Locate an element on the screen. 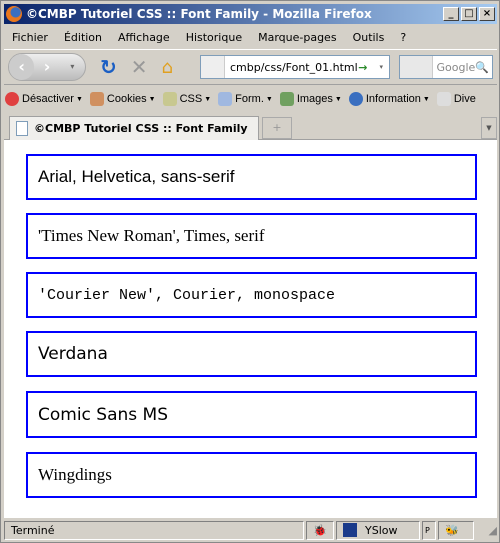 The height and width of the screenshot is (543, 500). stop-icon: ✕ is located at coordinates (139, 67).